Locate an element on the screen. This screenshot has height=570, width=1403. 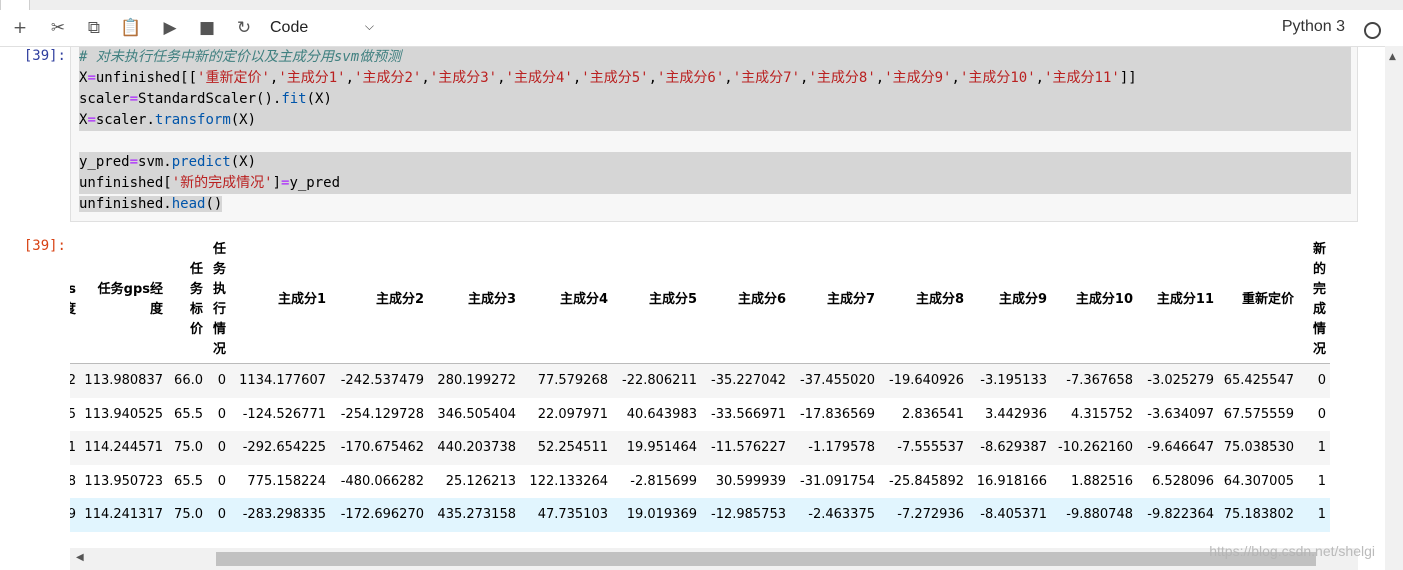
run-button: ▶ is located at coordinates (170, 28).